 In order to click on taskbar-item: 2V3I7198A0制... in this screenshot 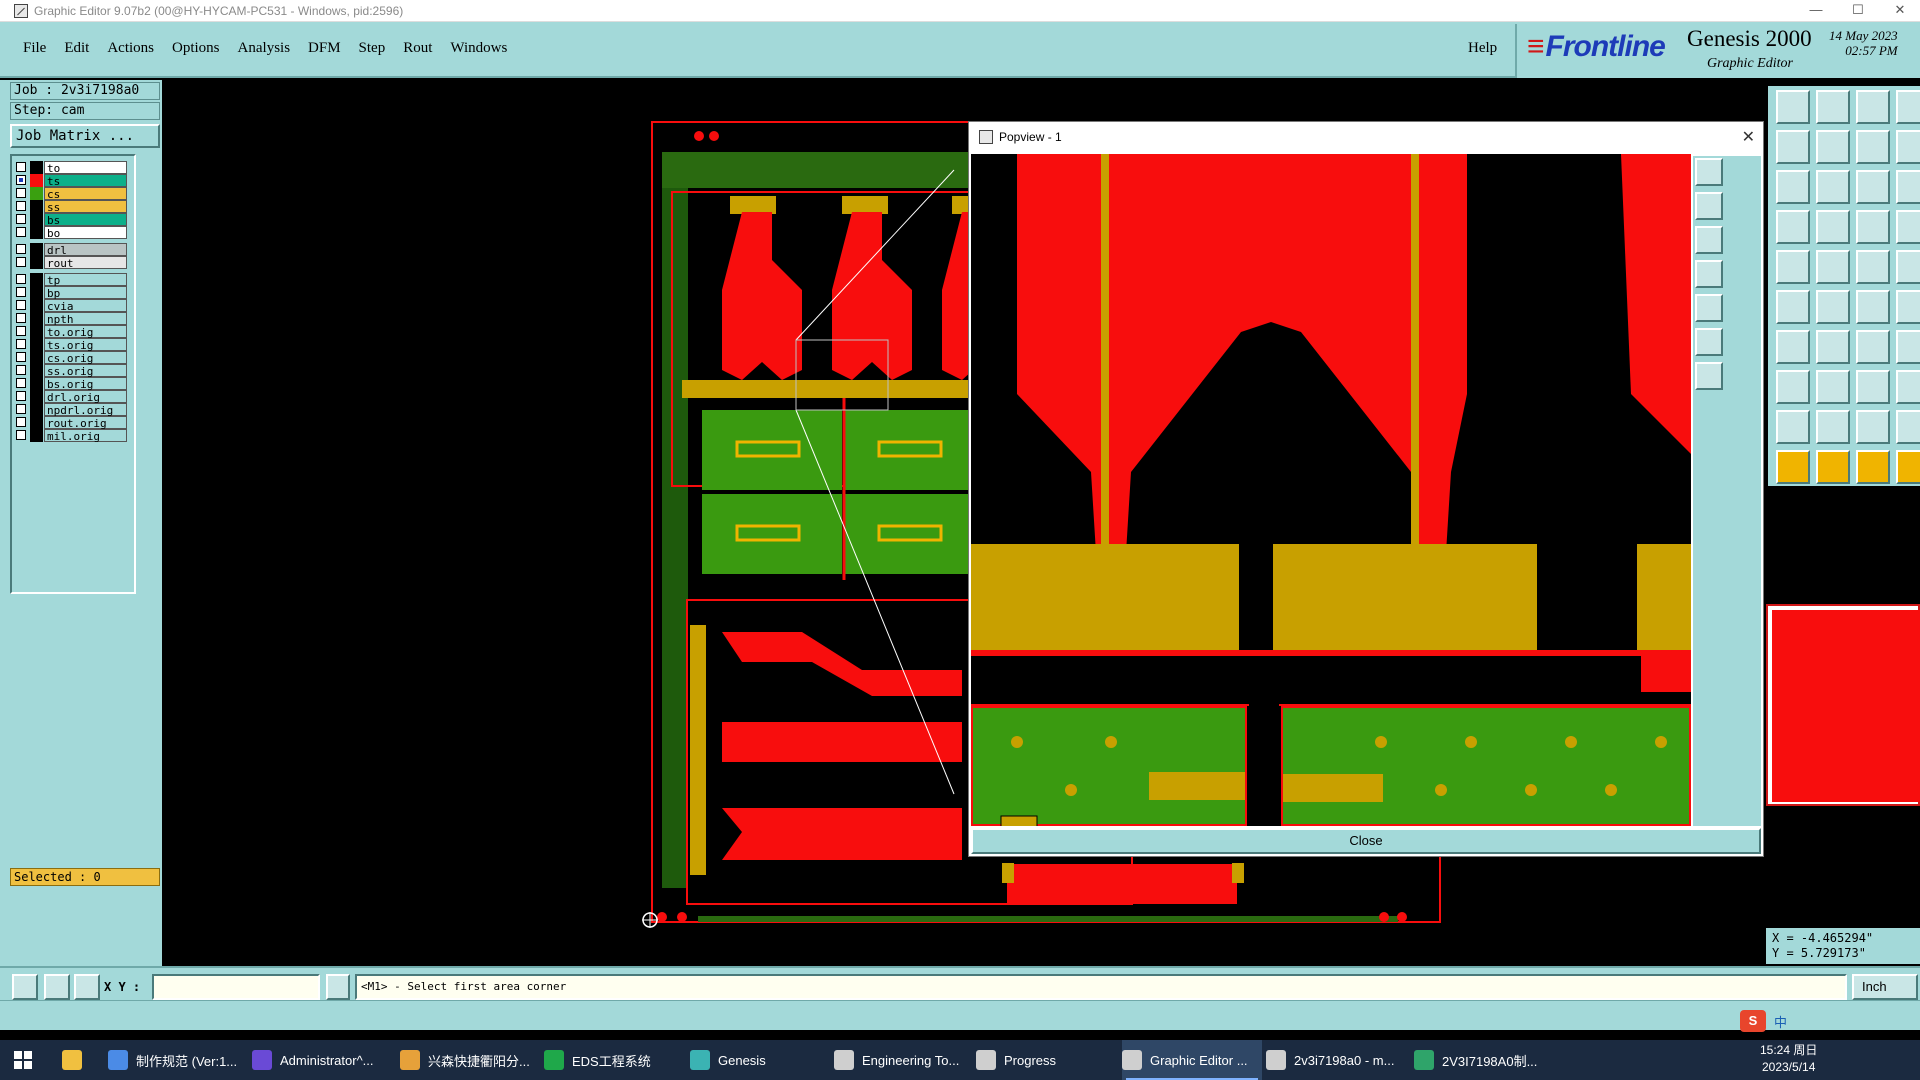, I will do `click(1484, 1060)`.